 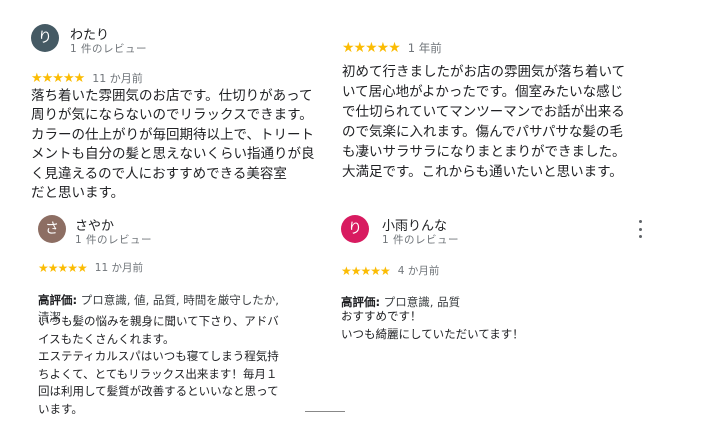 What do you see at coordinates (420, 302) in the screenshot?
I see `highlights-value: プロ意識, 品質` at bounding box center [420, 302].